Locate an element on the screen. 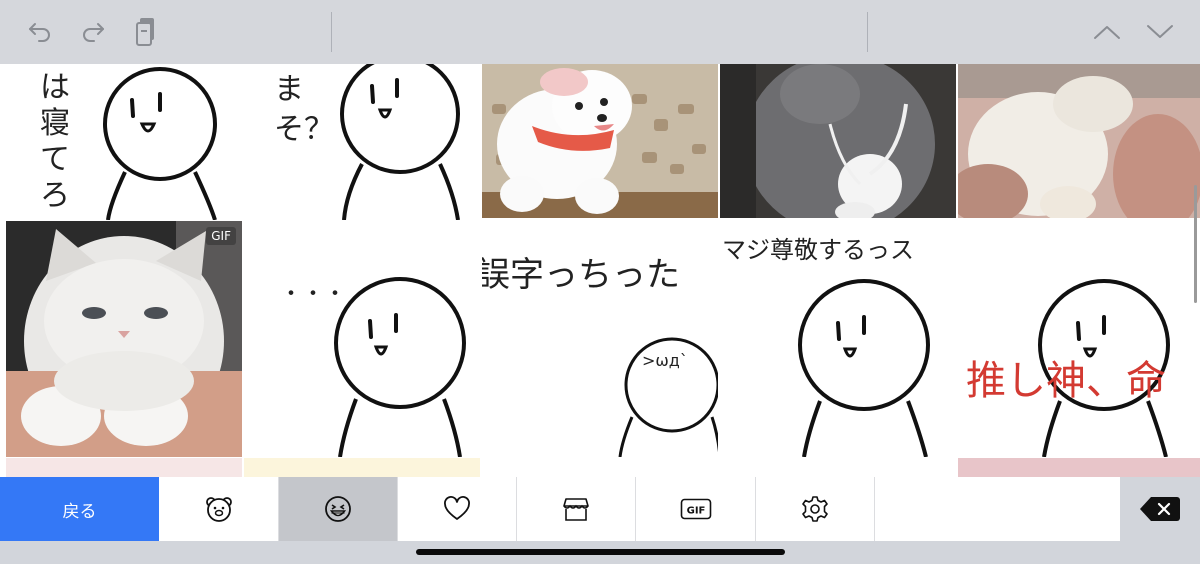  kaomoji-text: ´>ωд` is located at coordinates (661, 360).